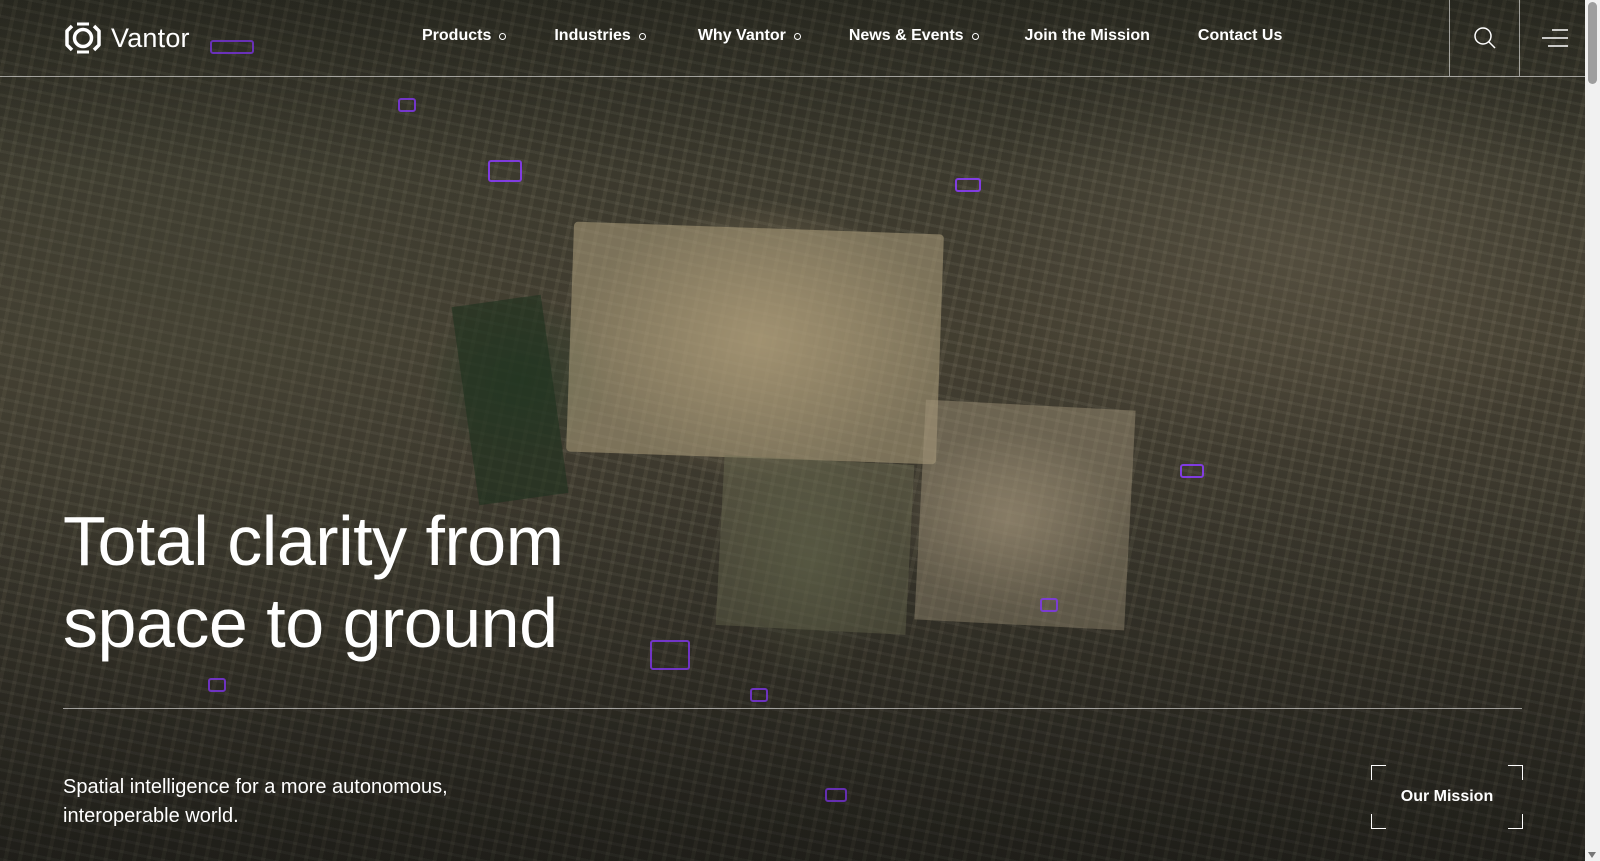 This screenshot has width=1600, height=861. What do you see at coordinates (150, 37) in the screenshot?
I see `logo-wordmark: Vantor` at bounding box center [150, 37].